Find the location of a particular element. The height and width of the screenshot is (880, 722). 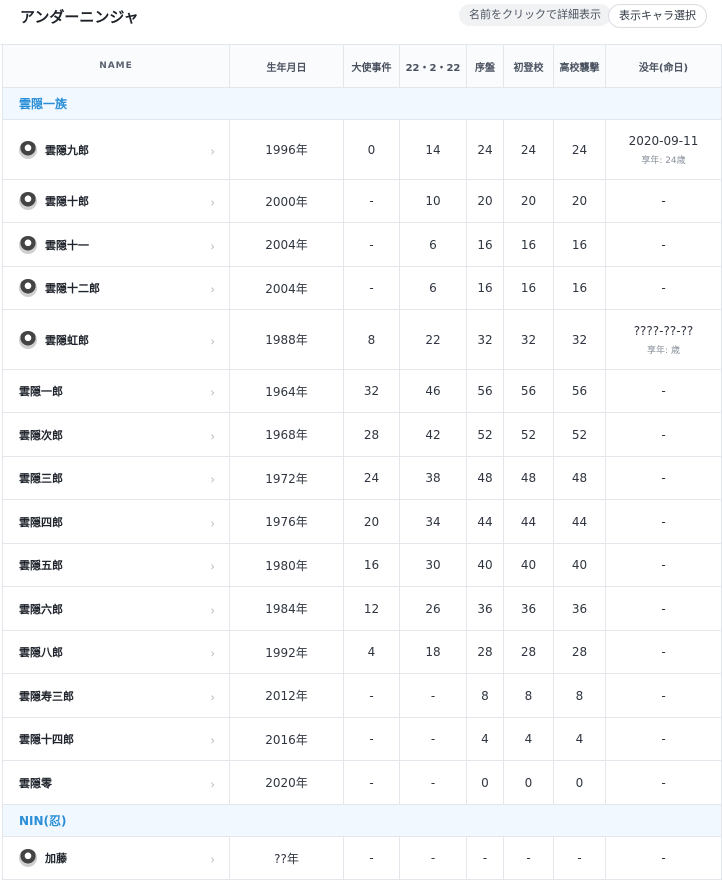

name-cell: 雲隠一郎 › is located at coordinates (116, 391).